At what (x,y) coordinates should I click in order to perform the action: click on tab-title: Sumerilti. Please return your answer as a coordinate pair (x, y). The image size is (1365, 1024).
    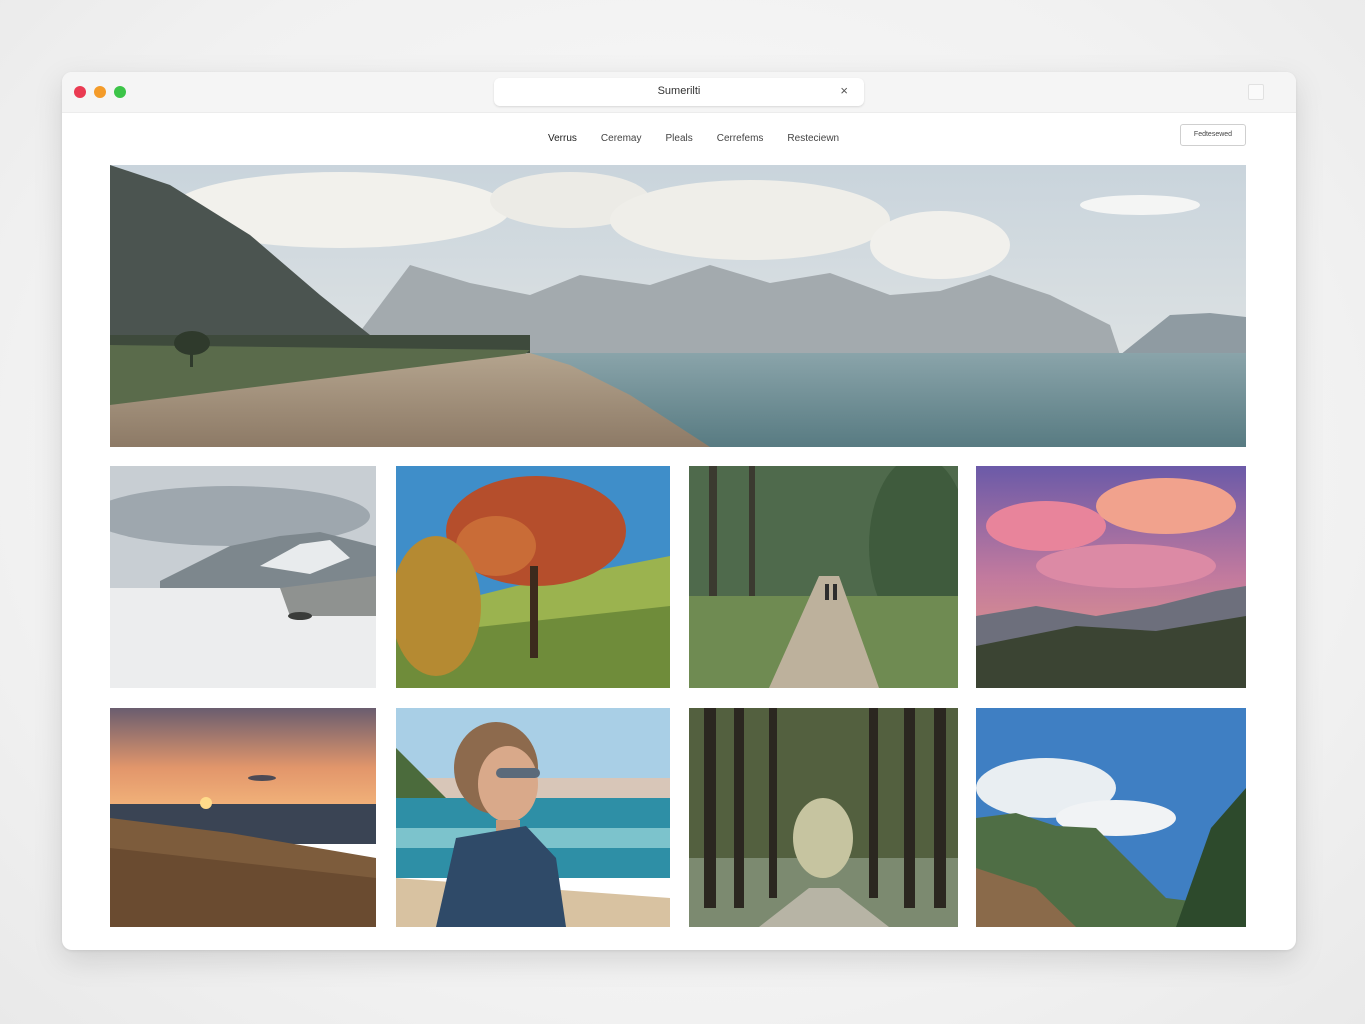
    Looking at the image, I should click on (679, 91).